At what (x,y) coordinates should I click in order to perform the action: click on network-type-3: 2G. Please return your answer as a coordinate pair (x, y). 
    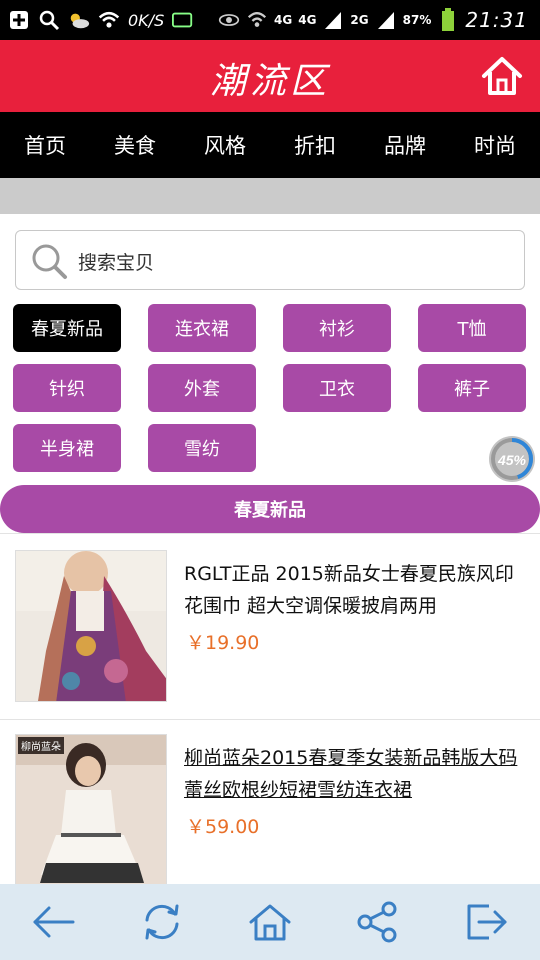
    Looking at the image, I should click on (359, 20).